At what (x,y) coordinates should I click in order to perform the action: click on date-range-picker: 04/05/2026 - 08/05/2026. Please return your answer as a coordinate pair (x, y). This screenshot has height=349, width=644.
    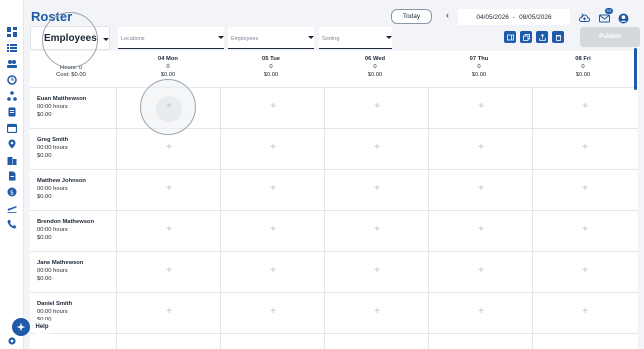
    Looking at the image, I should click on (514, 17).